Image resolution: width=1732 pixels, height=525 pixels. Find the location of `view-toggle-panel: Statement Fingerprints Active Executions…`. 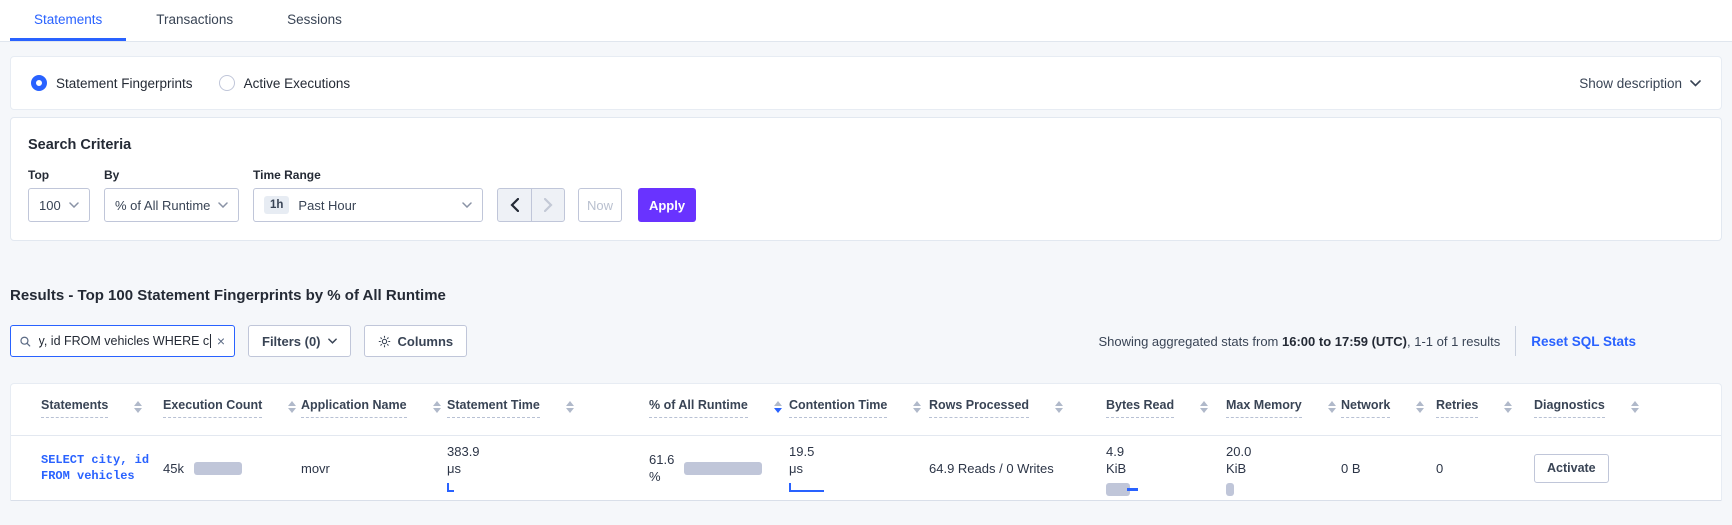

view-toggle-panel: Statement Fingerprints Active Executions… is located at coordinates (866, 83).